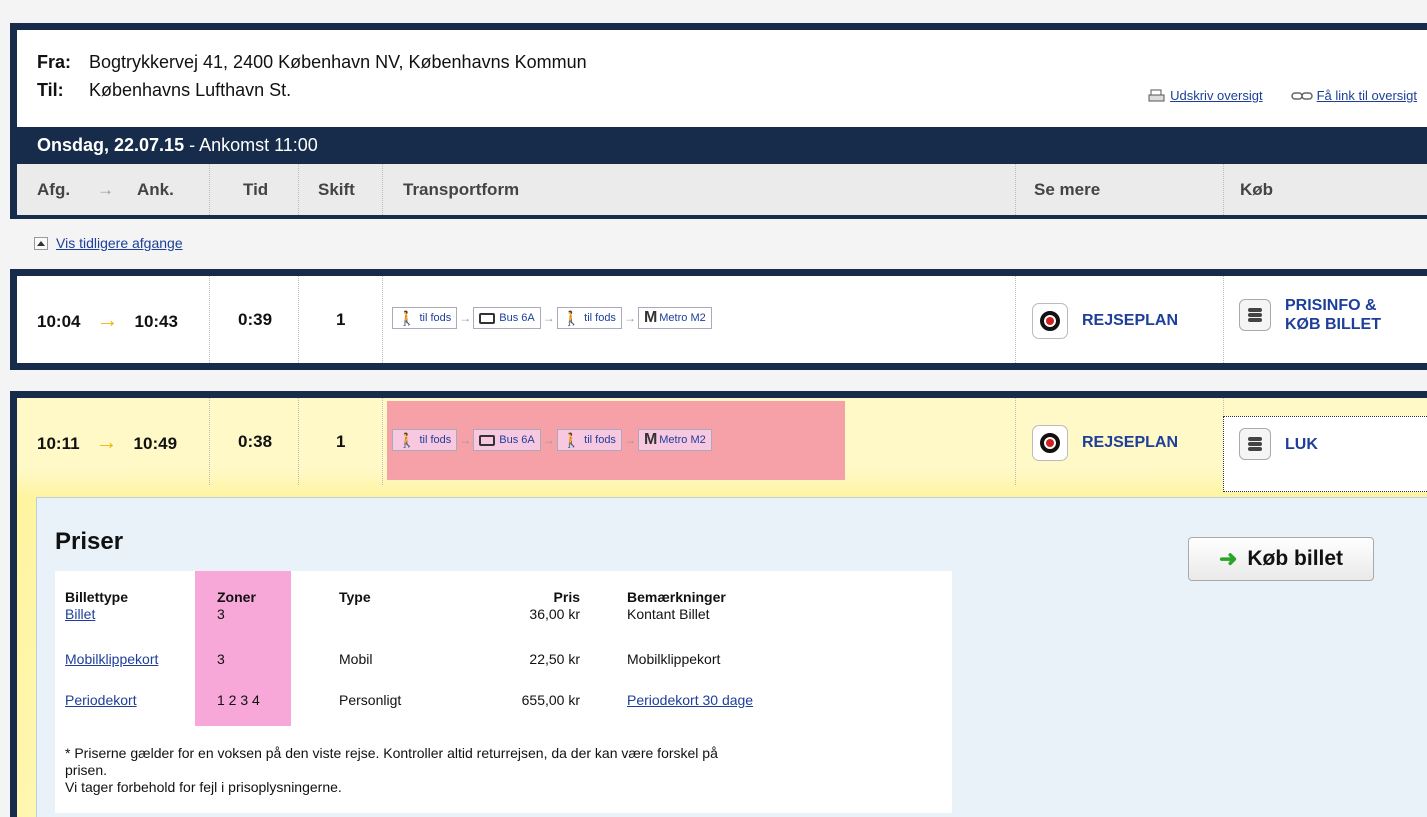  I want to click on get-link-wrap: Få link til oversigt, so click(1353, 95).